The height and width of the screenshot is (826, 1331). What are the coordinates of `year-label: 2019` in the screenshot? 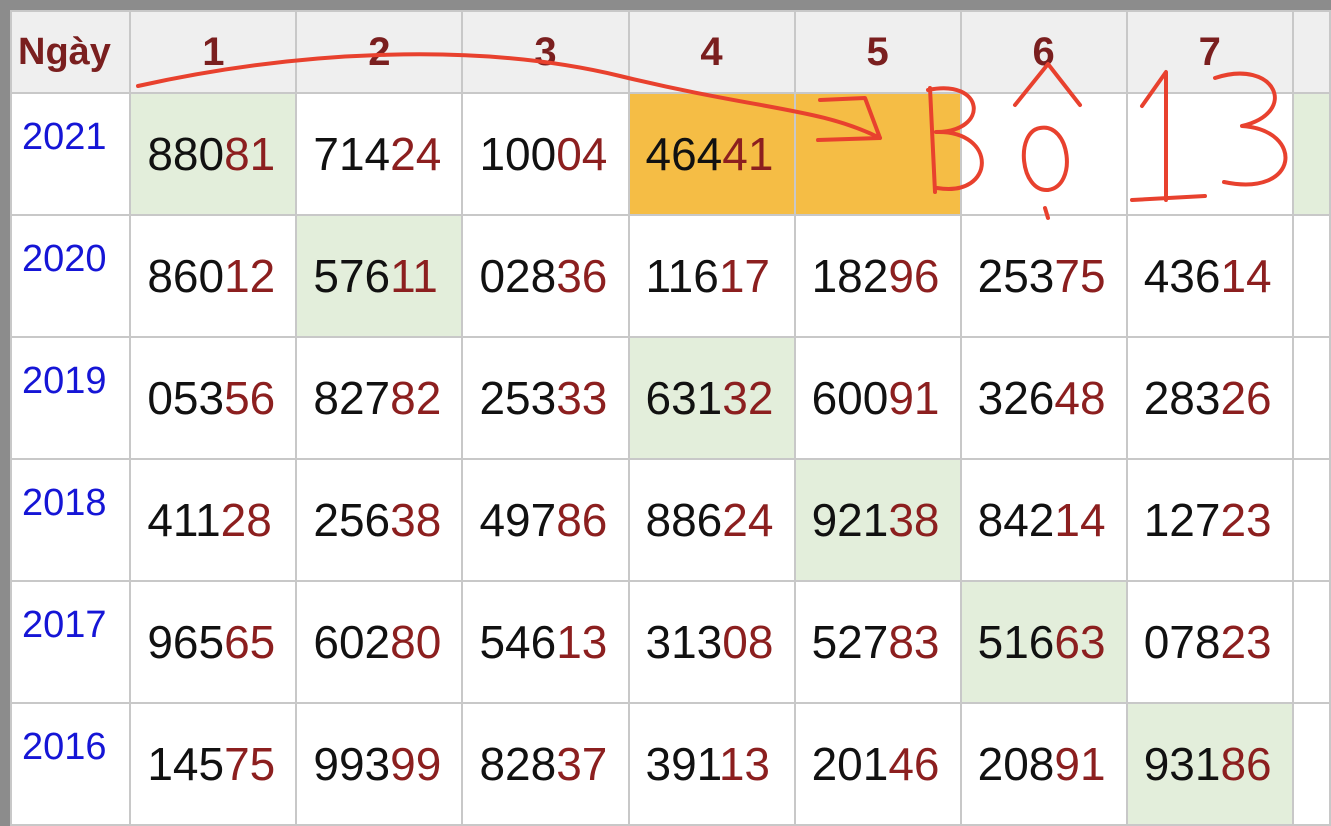 It's located at (70, 398).